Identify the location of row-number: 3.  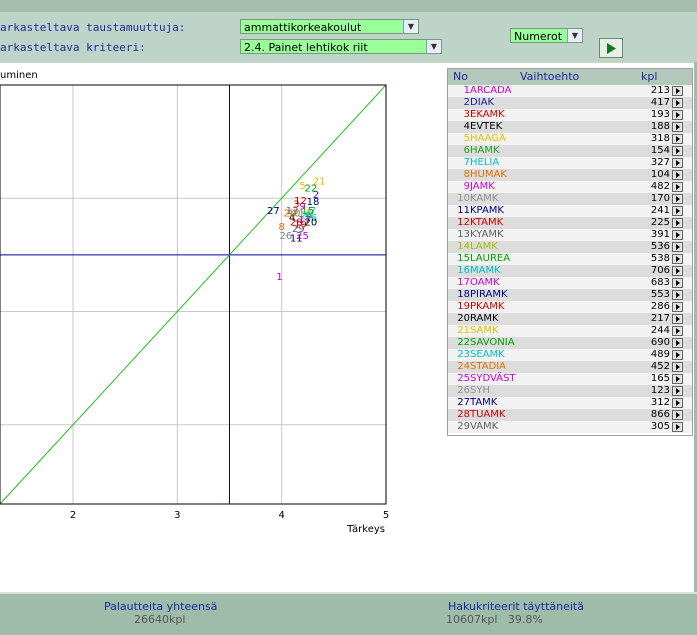
(466, 114).